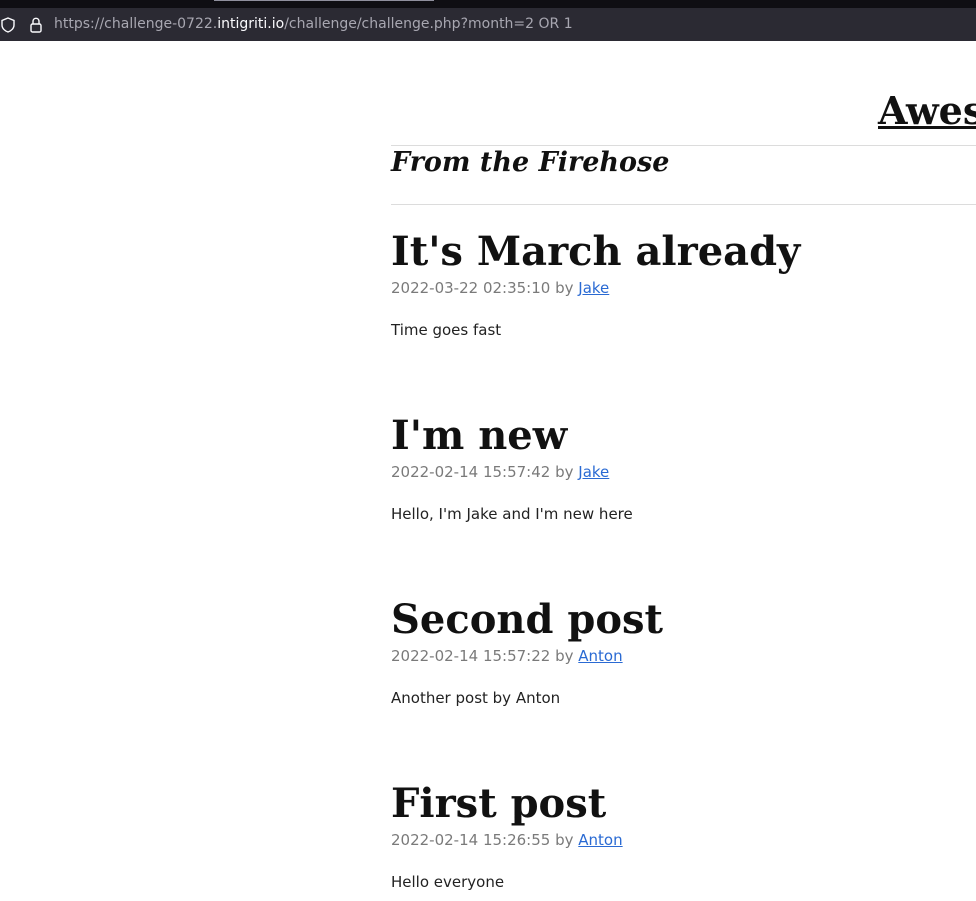  What do you see at coordinates (471, 840) in the screenshot?
I see `post-timestamp: 2022-02-14 15:26:55` at bounding box center [471, 840].